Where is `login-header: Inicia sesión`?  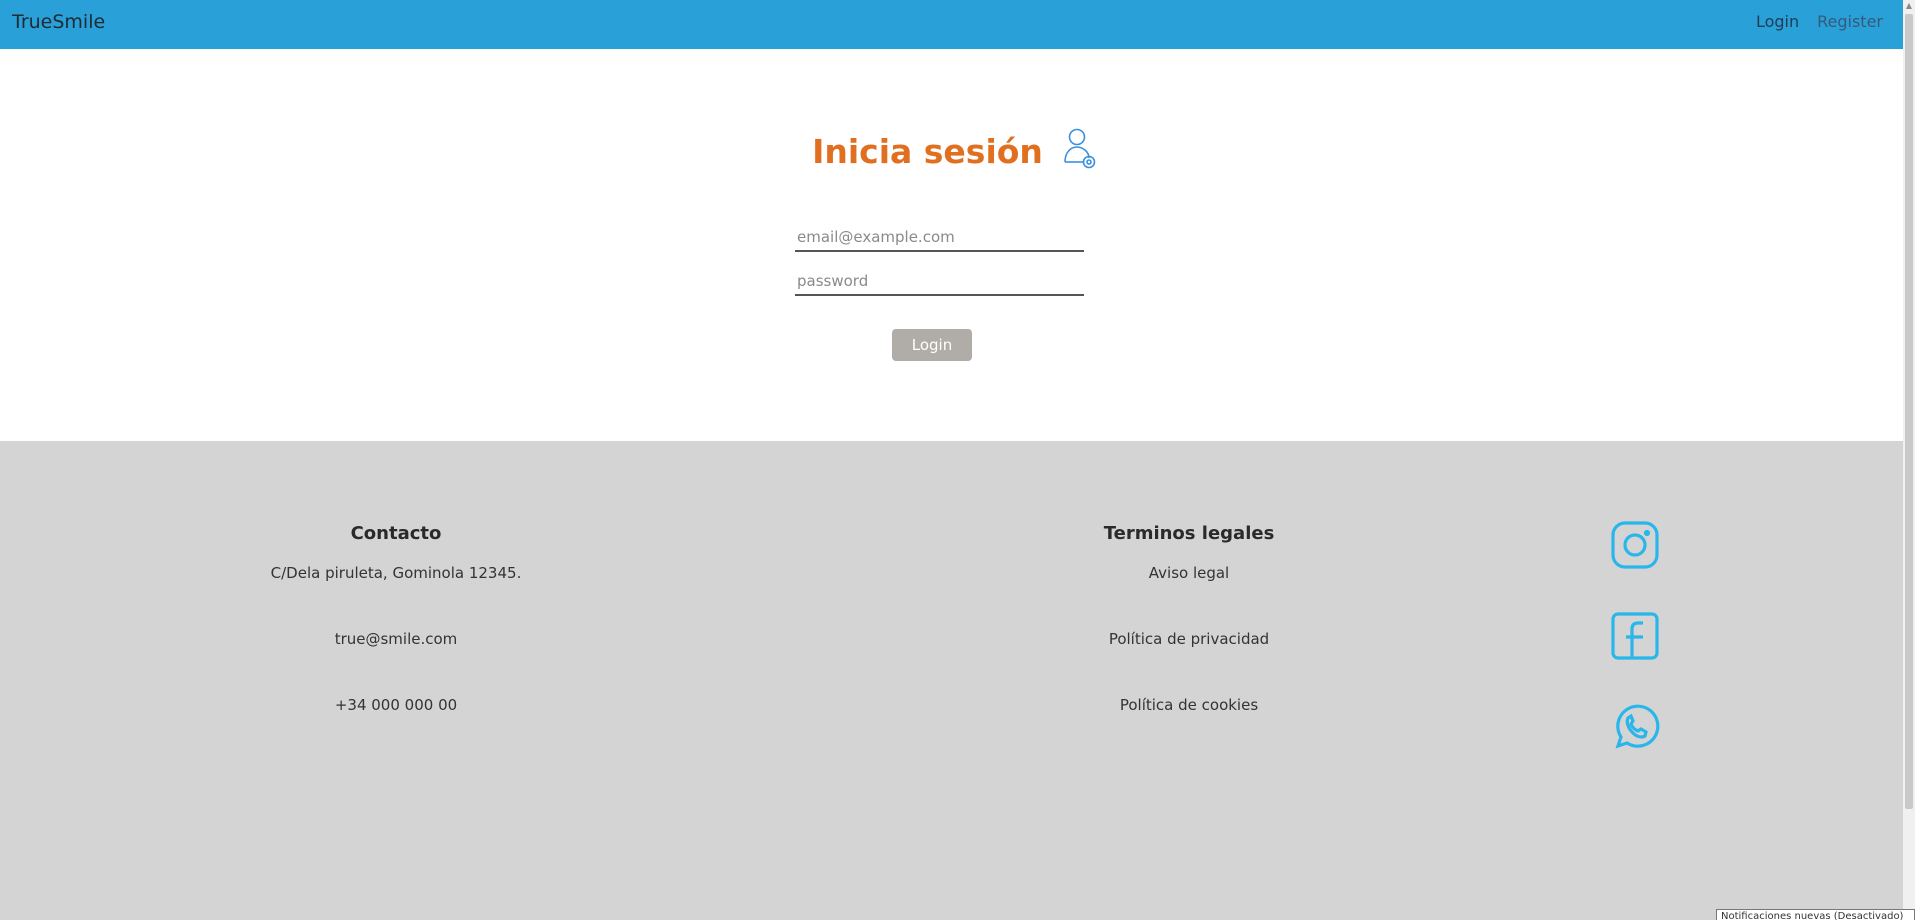
login-header: Inicia sesión is located at coordinates (951, 151).